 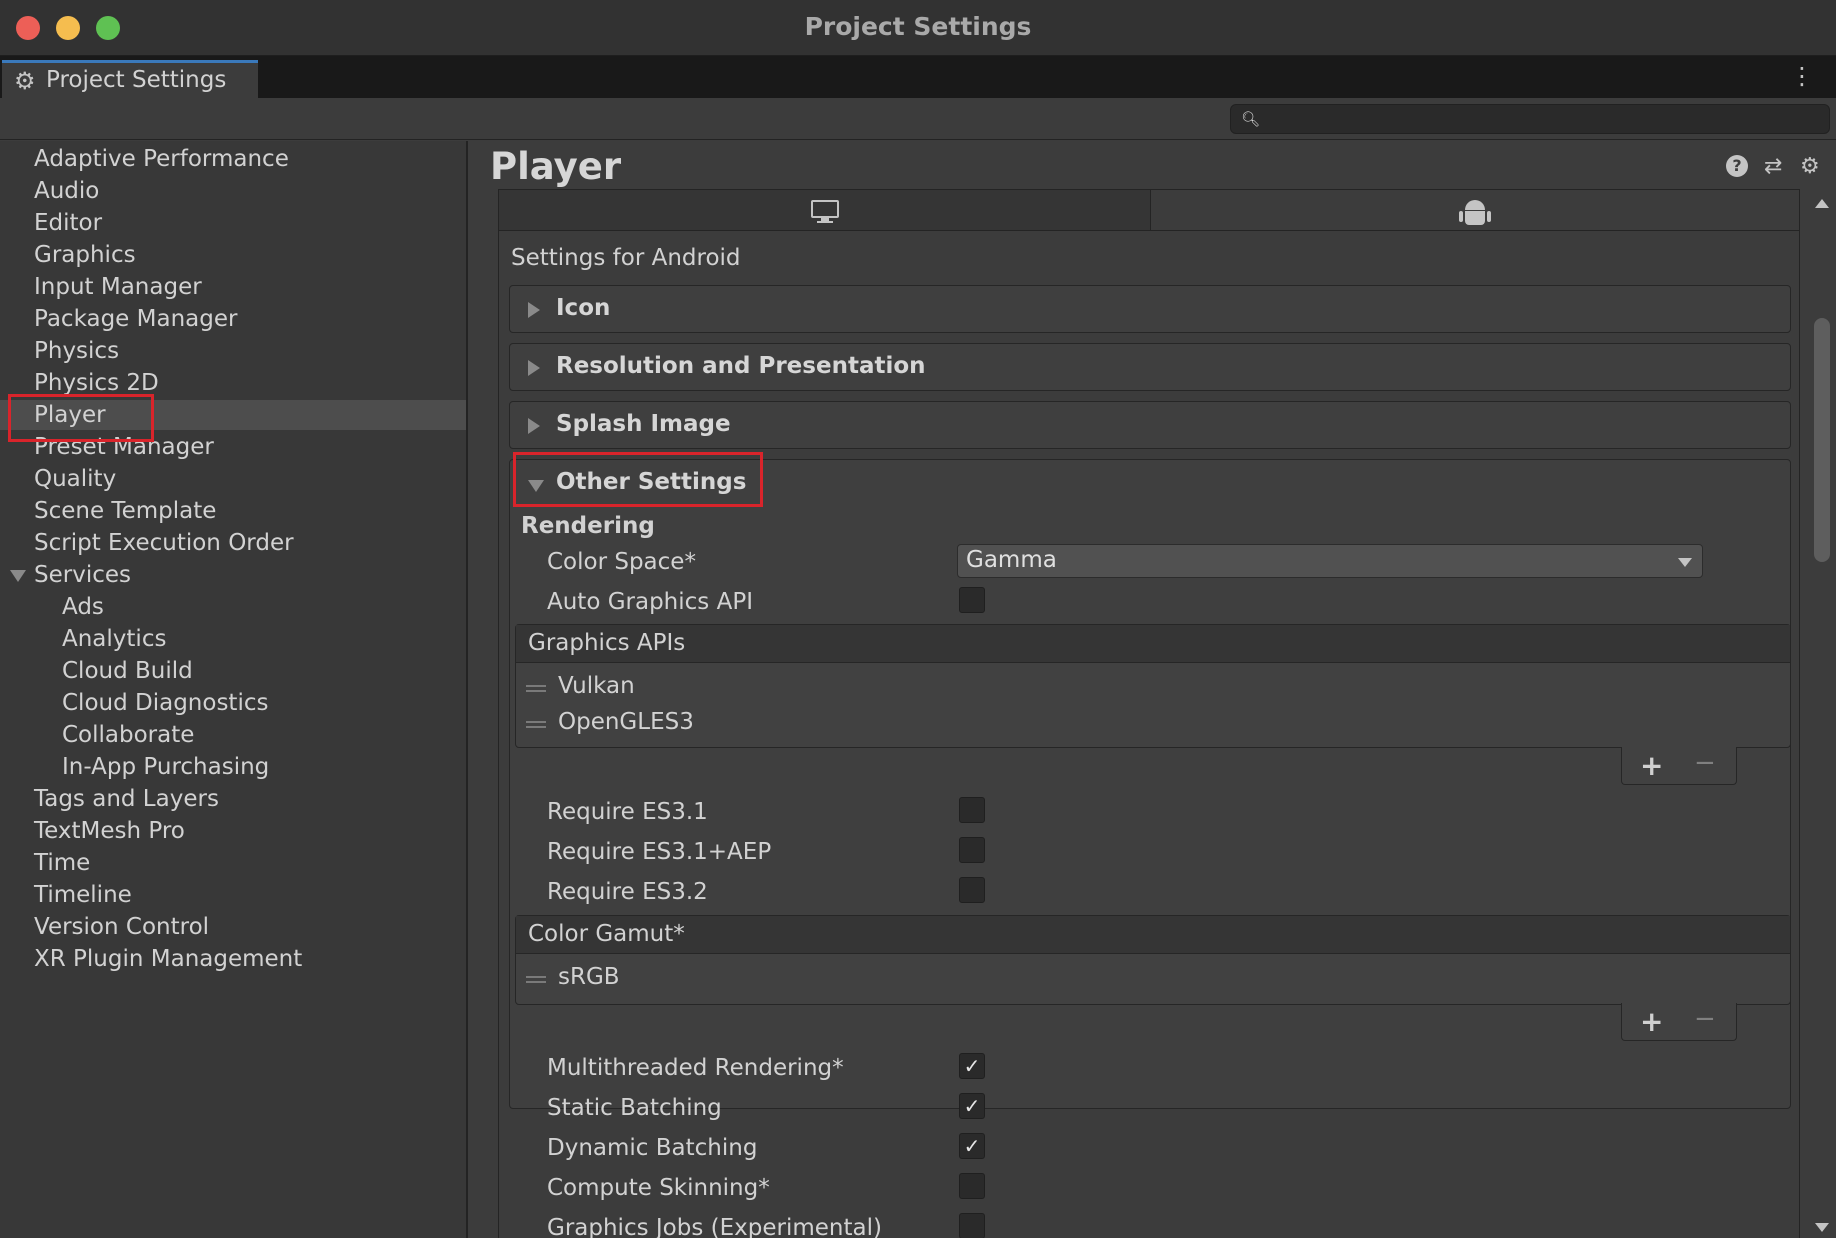 What do you see at coordinates (1802, 76) in the screenshot?
I see `more-options-icon: ⋮` at bounding box center [1802, 76].